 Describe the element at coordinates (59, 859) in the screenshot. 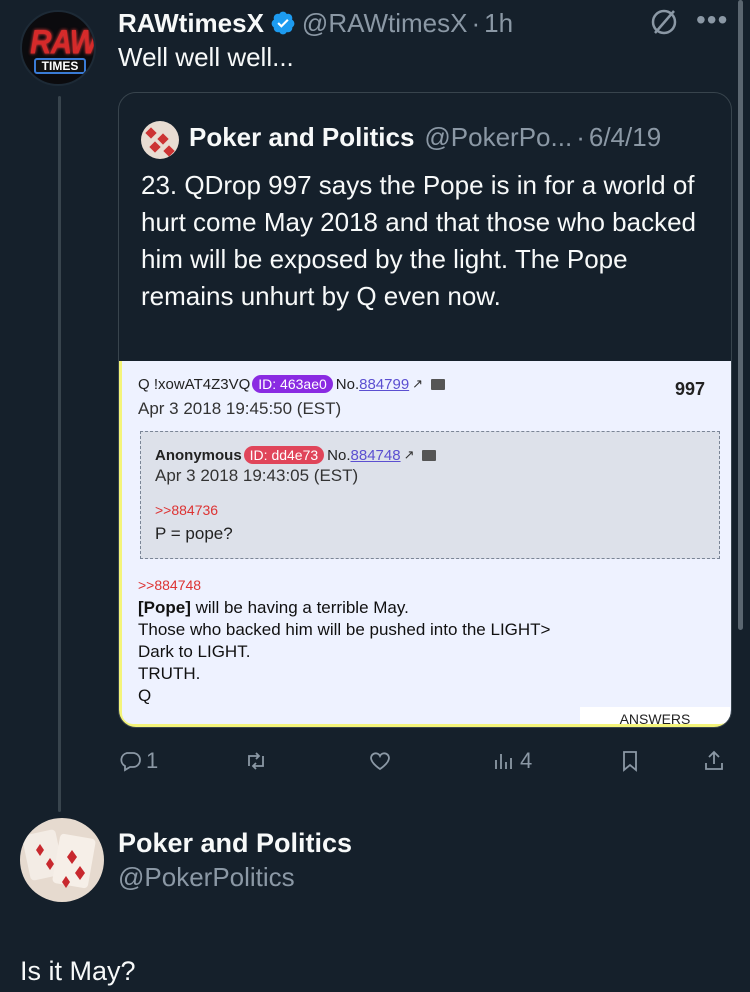

I see `playing-cards-icon` at that location.